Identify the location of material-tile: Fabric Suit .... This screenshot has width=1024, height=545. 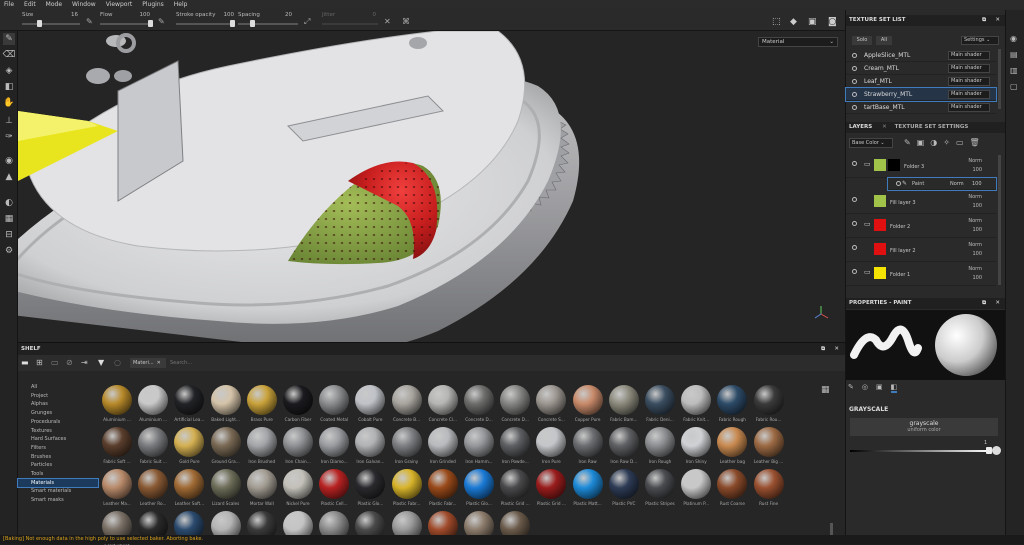
(153, 449).